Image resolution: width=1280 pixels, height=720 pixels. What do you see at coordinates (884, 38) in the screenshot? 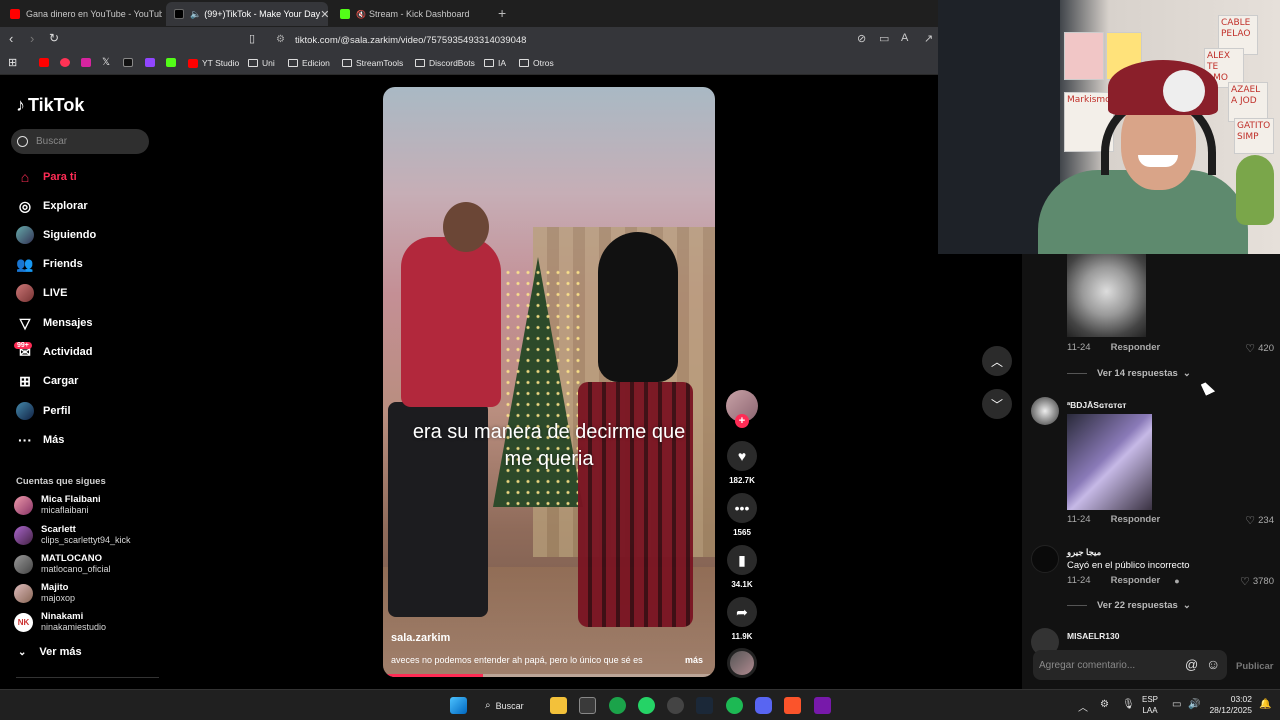
I see `cast-icon: ▭` at bounding box center [884, 38].